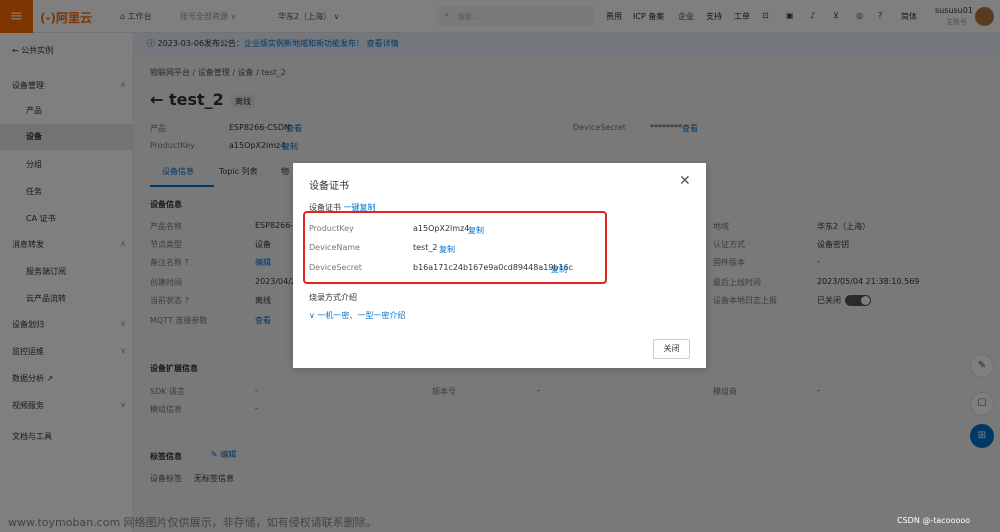  What do you see at coordinates (334, 247) in the screenshot?
I see `modal-dn-label: DeviceName` at bounding box center [334, 247].